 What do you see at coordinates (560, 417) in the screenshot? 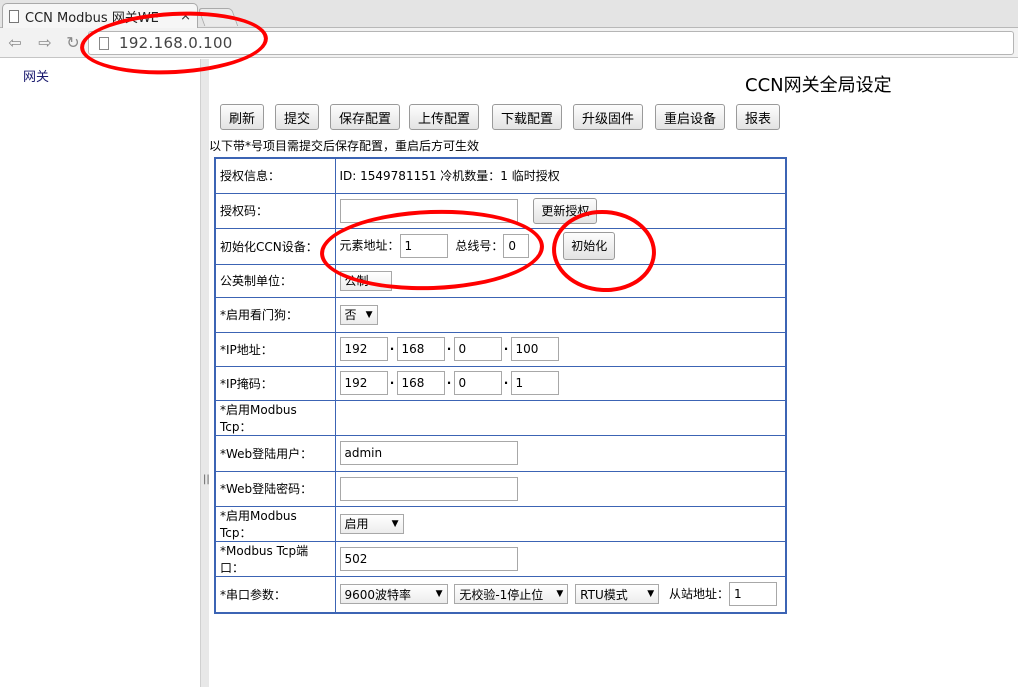
I see `modbus-tcp-enable-cell` at bounding box center [560, 417].